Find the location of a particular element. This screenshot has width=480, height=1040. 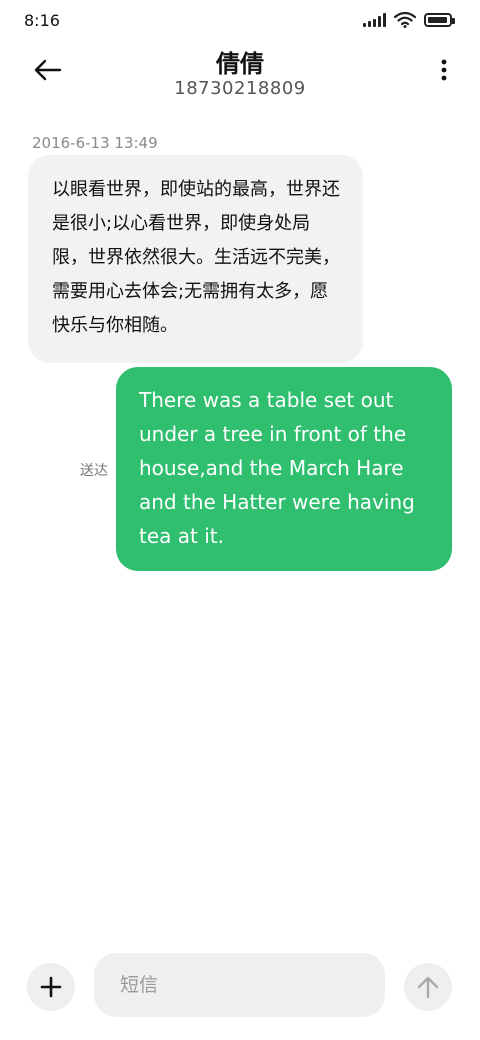

wifi-icon is located at coordinates (405, 20).